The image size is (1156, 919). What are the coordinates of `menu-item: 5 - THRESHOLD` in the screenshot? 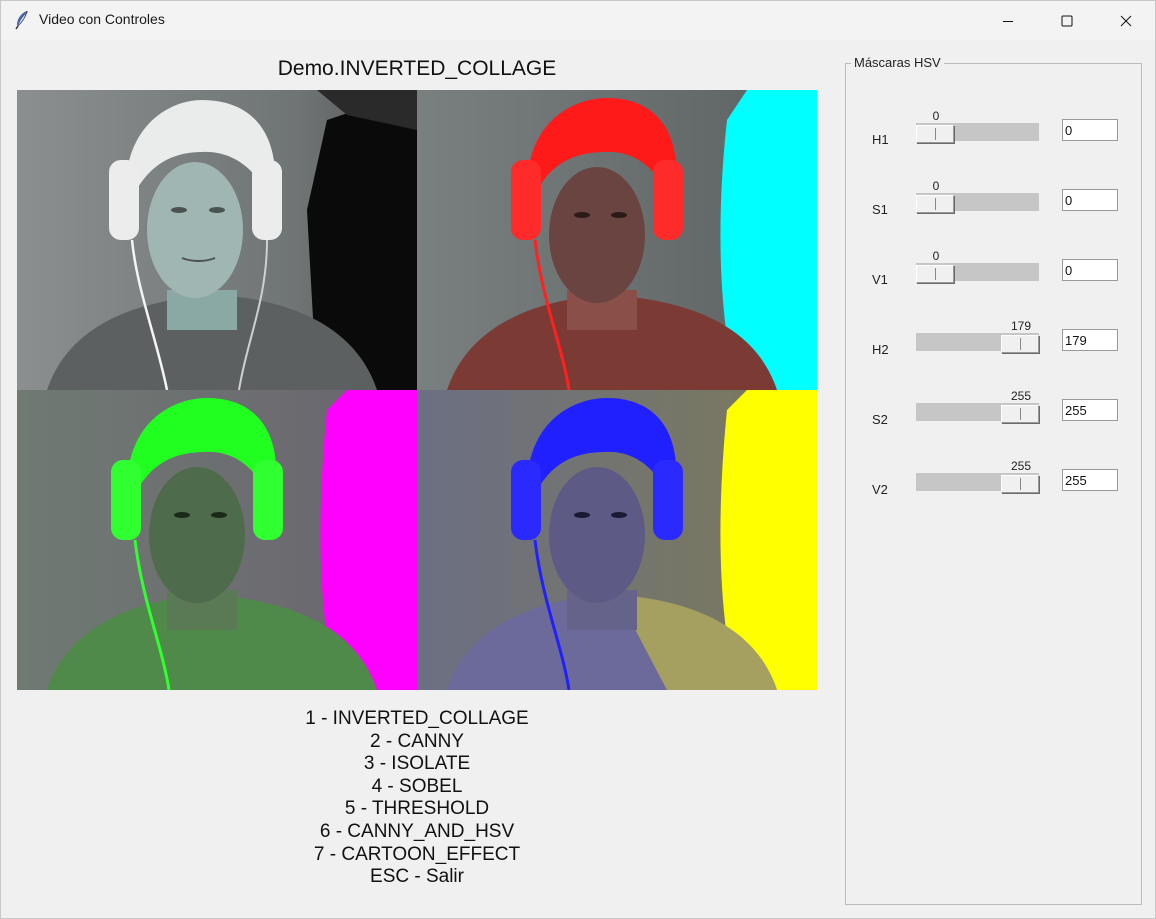 It's located at (417, 809).